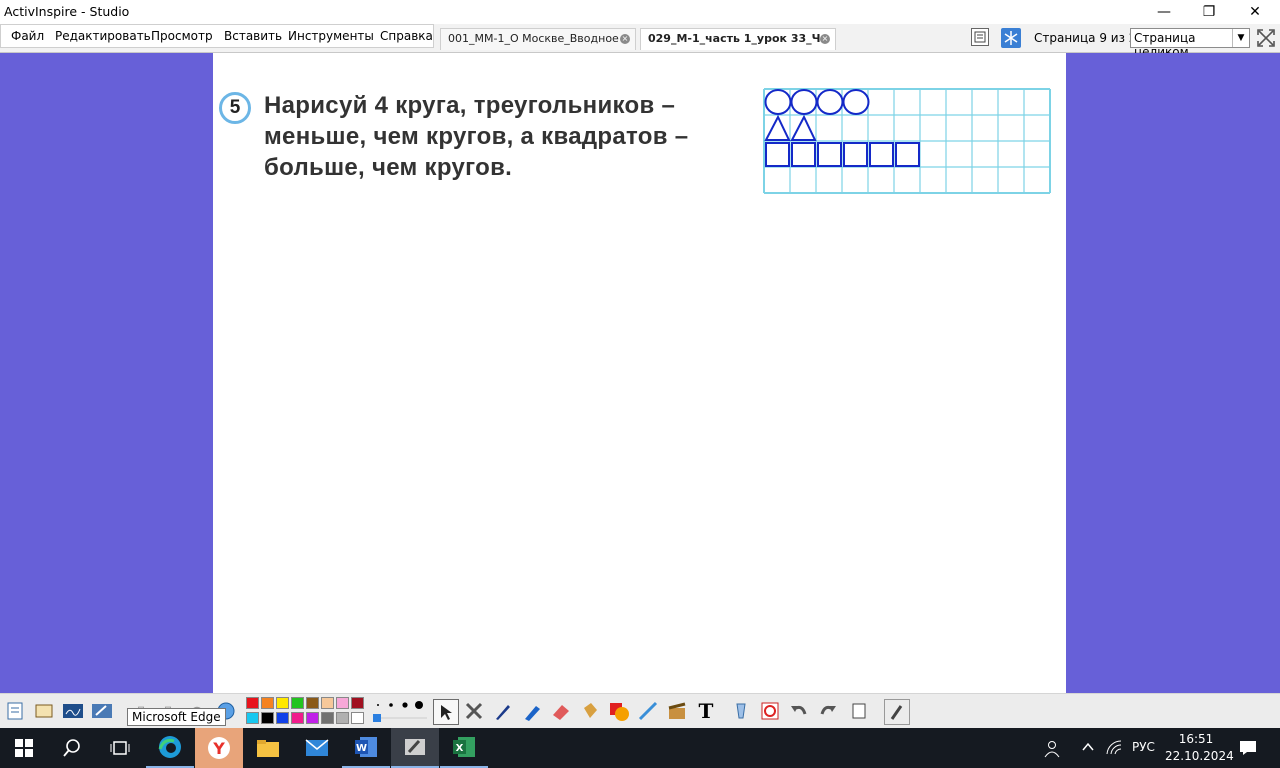 The height and width of the screenshot is (768, 1280). What do you see at coordinates (799, 711) in the screenshot?
I see `undo-icon` at bounding box center [799, 711].